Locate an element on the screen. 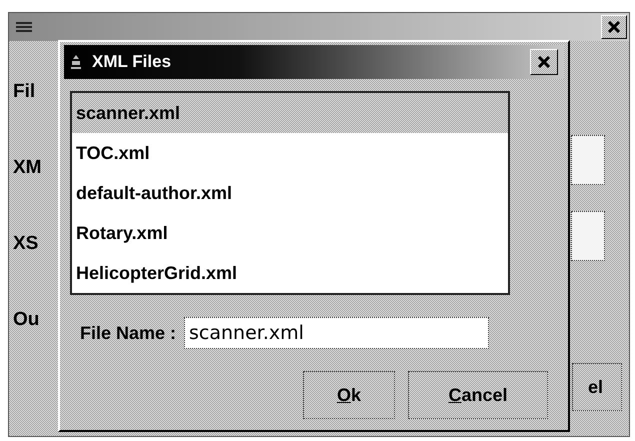  list-item: Rotary.xml is located at coordinates (290, 233).